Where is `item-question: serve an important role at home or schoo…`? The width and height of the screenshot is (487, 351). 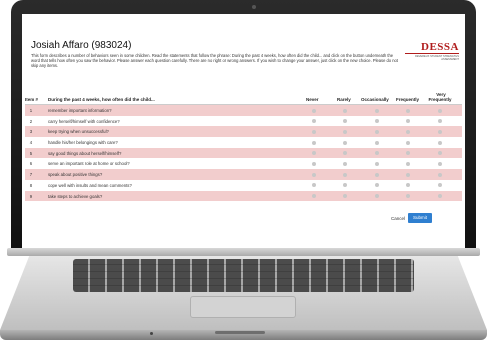 item-question: serve an important role at home or schoo… is located at coordinates (89, 164).